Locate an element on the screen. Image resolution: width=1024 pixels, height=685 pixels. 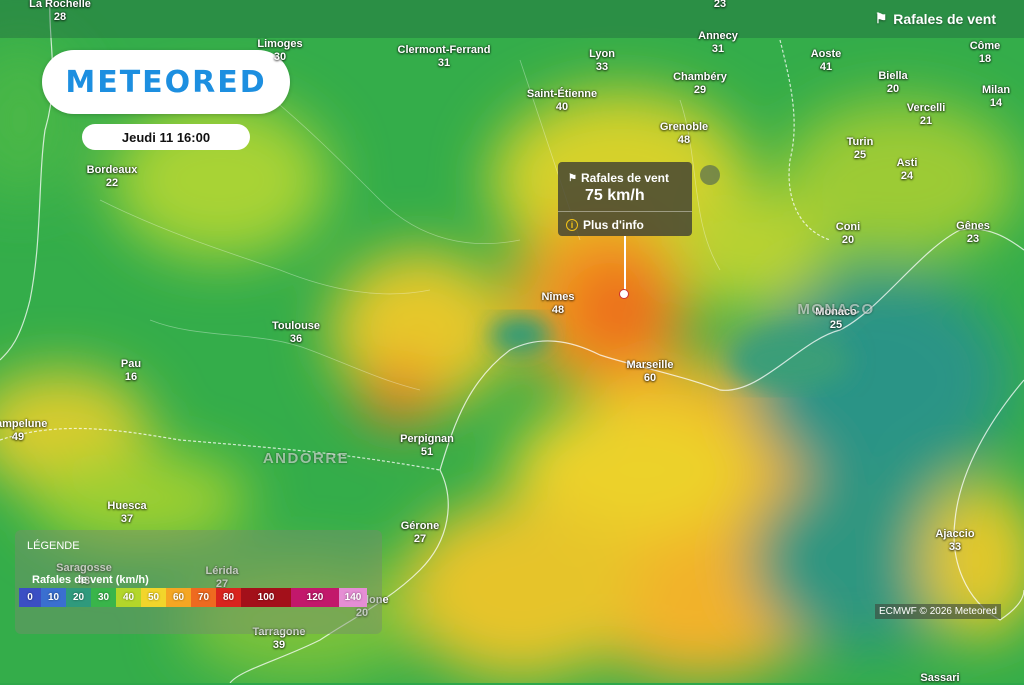
city-gust-value: 31 is located at coordinates (718, 49).